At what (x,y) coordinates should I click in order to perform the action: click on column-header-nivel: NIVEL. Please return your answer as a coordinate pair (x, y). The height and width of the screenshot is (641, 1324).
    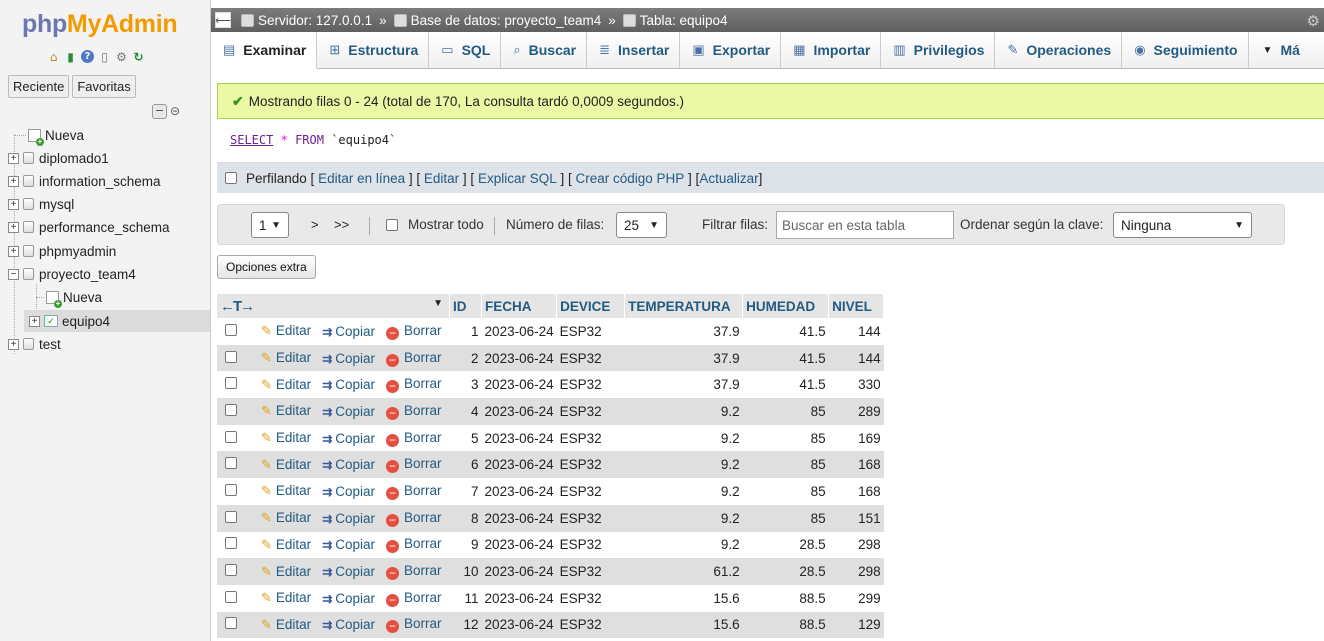
    Looking at the image, I should click on (856, 306).